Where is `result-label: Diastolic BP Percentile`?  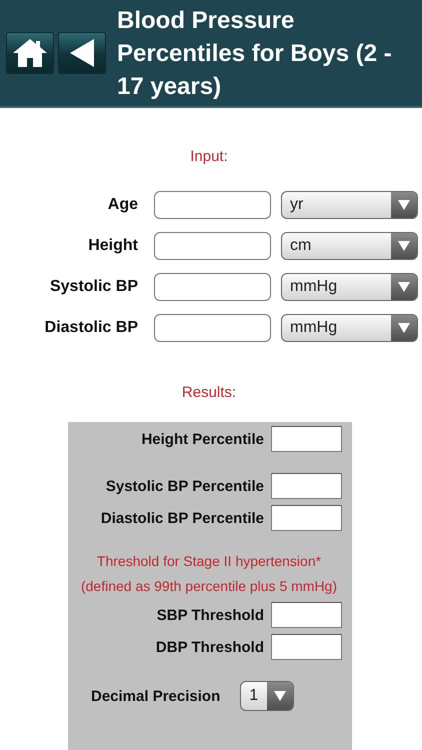
result-label: Diastolic BP Percentile is located at coordinates (182, 518).